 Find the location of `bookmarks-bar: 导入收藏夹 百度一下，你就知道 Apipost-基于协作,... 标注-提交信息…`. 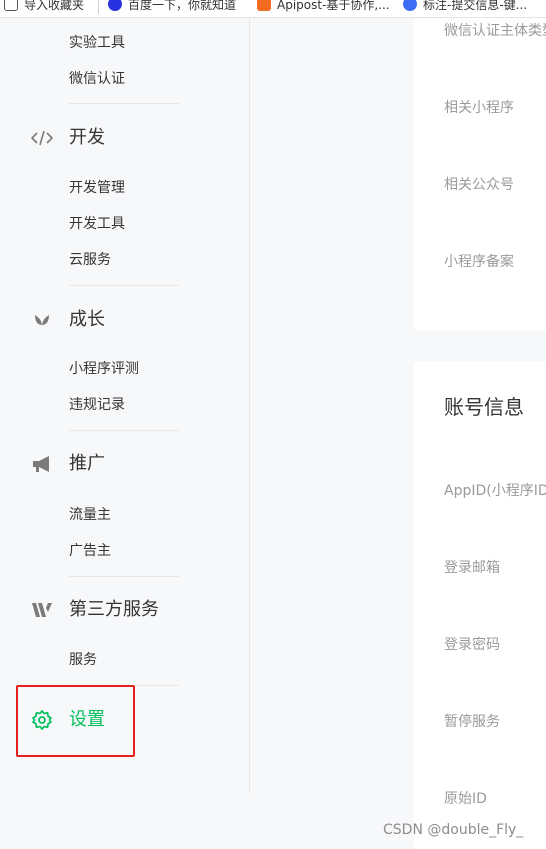

bookmarks-bar: 导入收藏夹 百度一下，你就知道 Apipost-基于协作,... 标注-提交信息… is located at coordinates (273, 9).